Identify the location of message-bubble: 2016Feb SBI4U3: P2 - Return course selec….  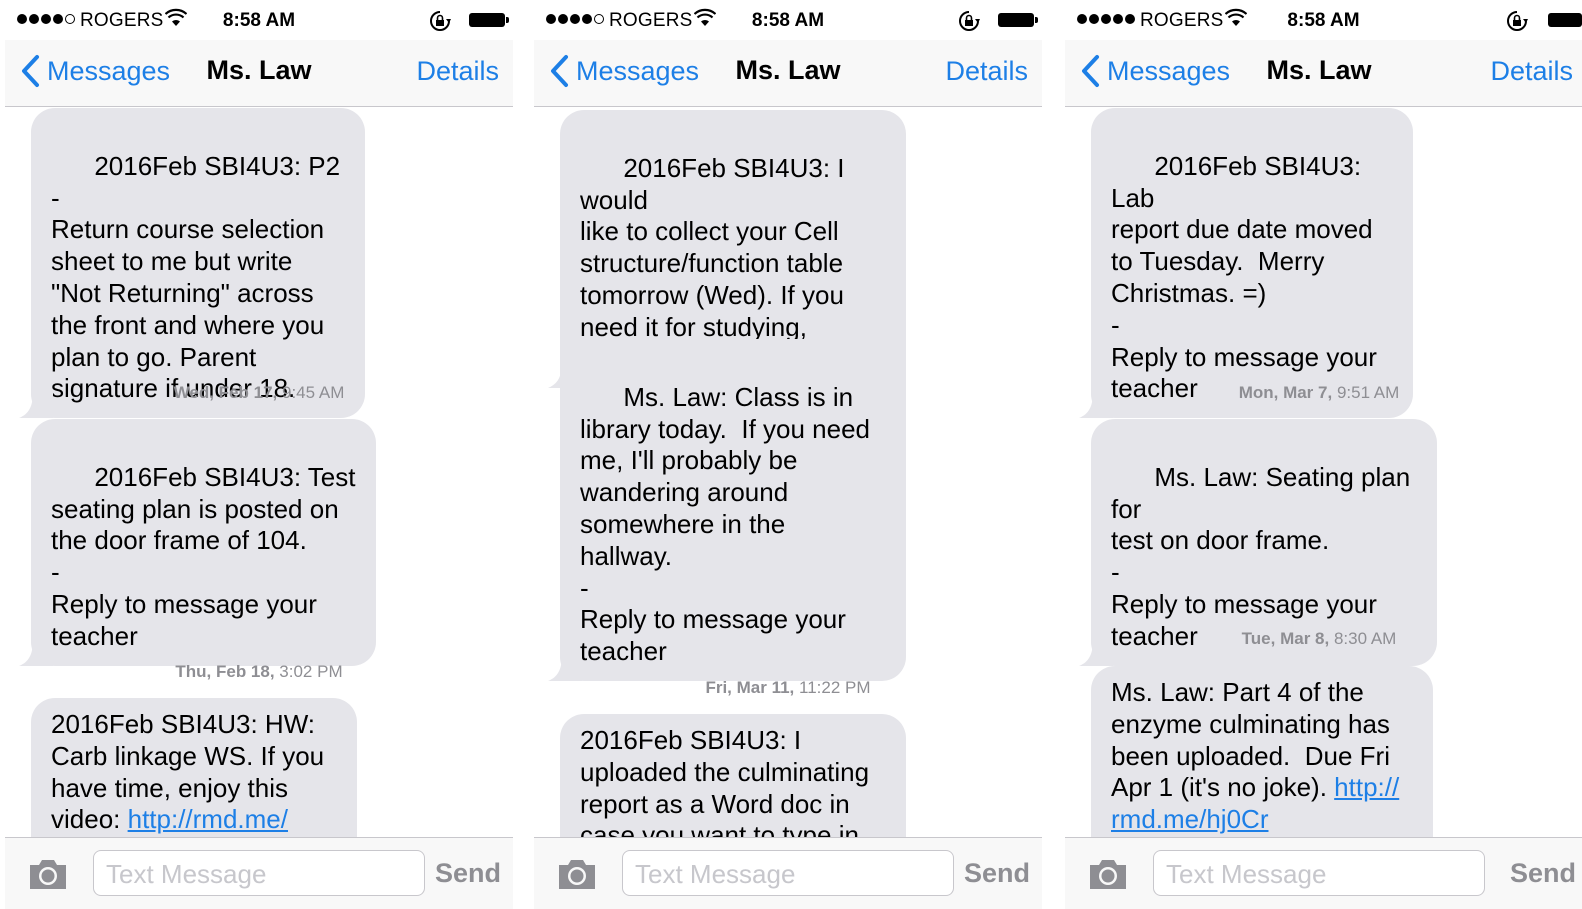
(192, 263).